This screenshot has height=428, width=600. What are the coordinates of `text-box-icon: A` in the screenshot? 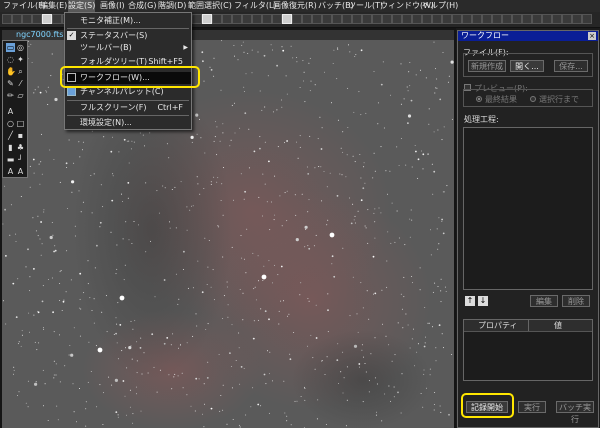 It's located at (10, 171).